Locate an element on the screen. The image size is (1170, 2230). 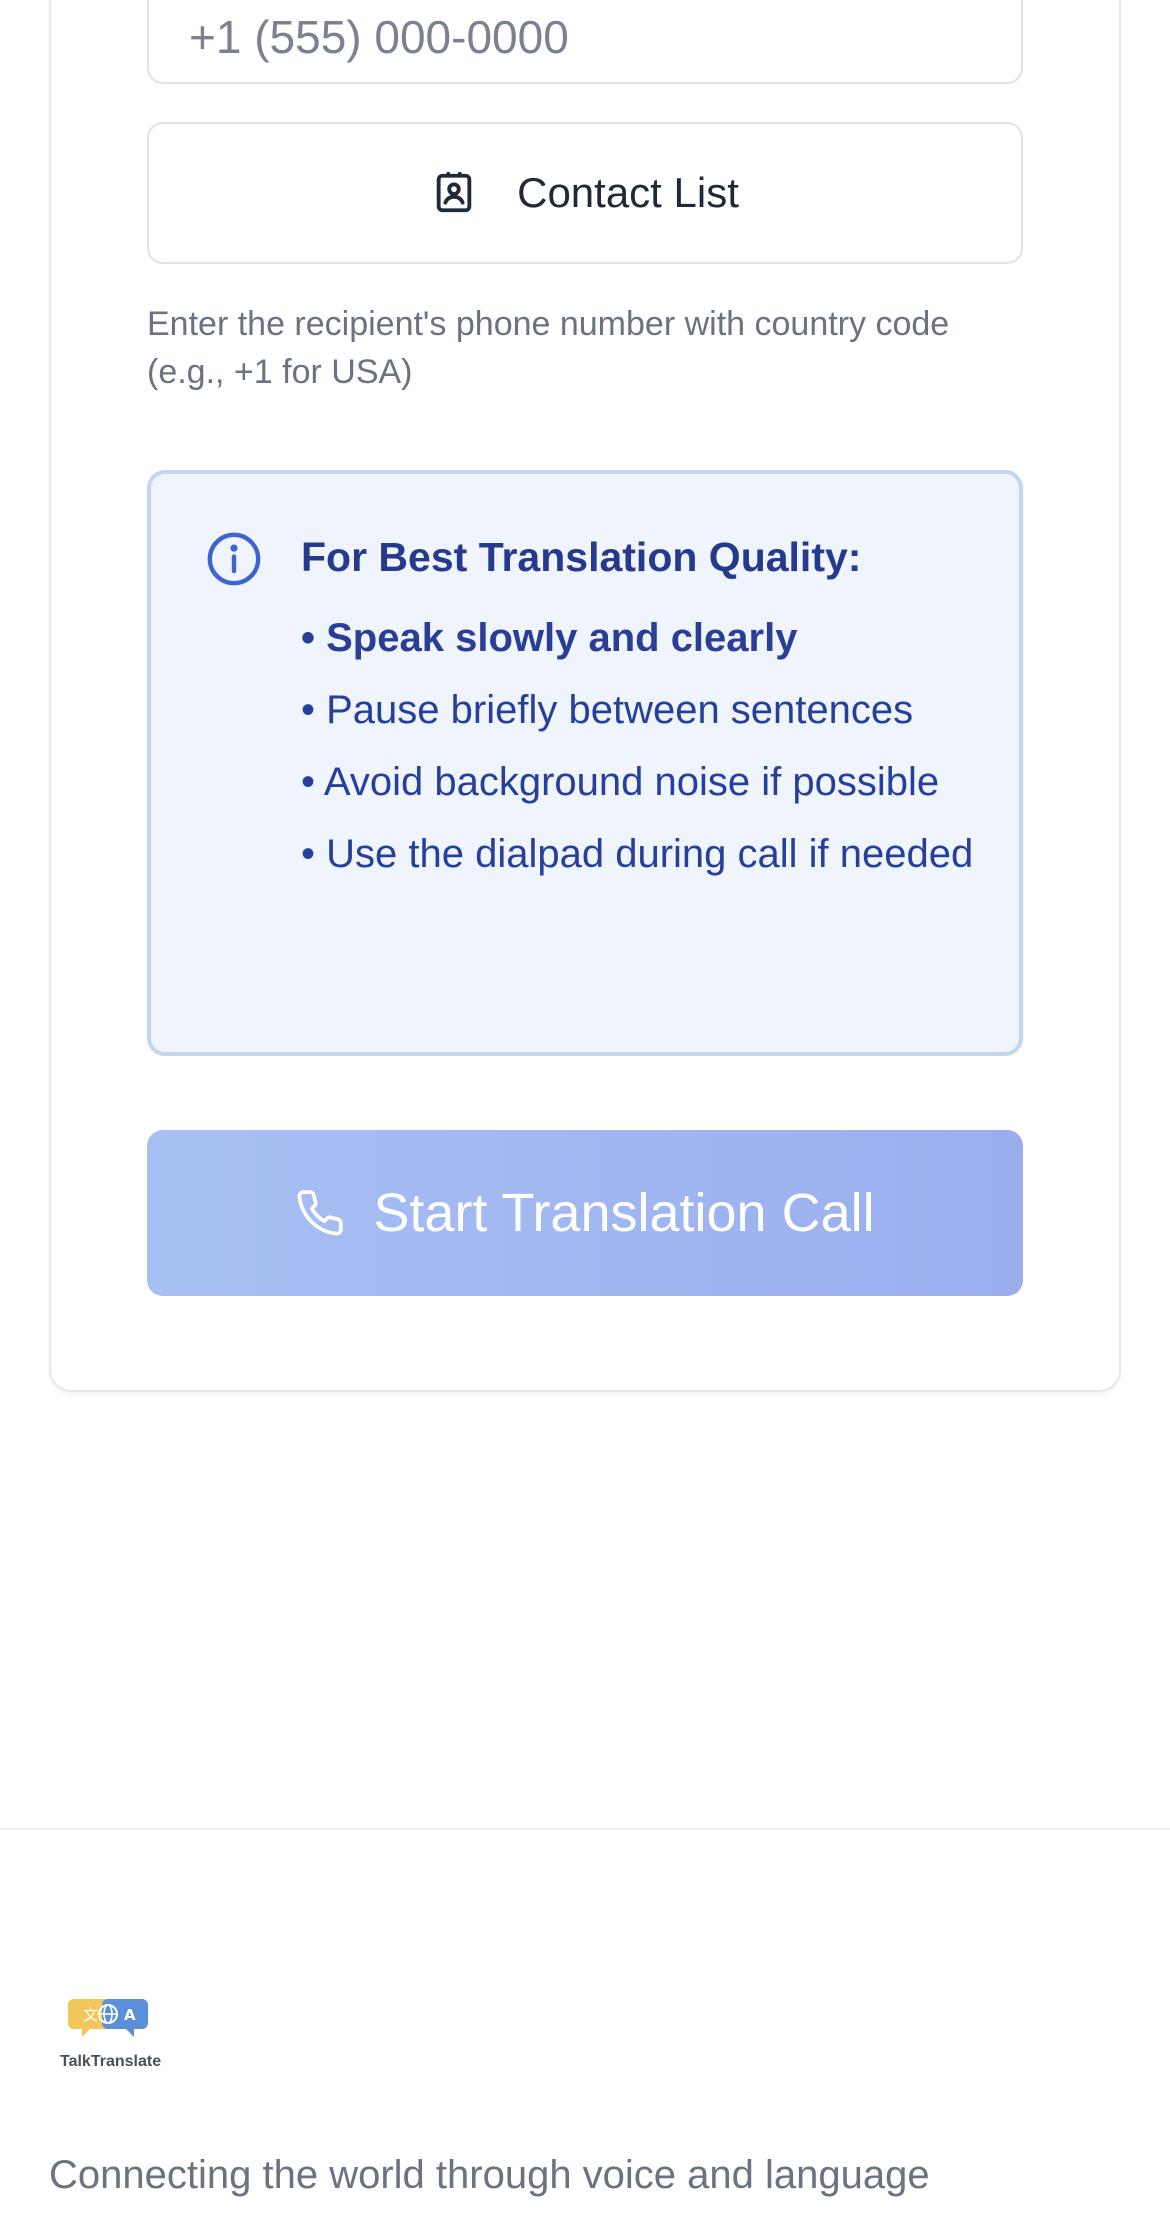
tip-item: • Speak slowly and clearly is located at coordinates (549, 638).